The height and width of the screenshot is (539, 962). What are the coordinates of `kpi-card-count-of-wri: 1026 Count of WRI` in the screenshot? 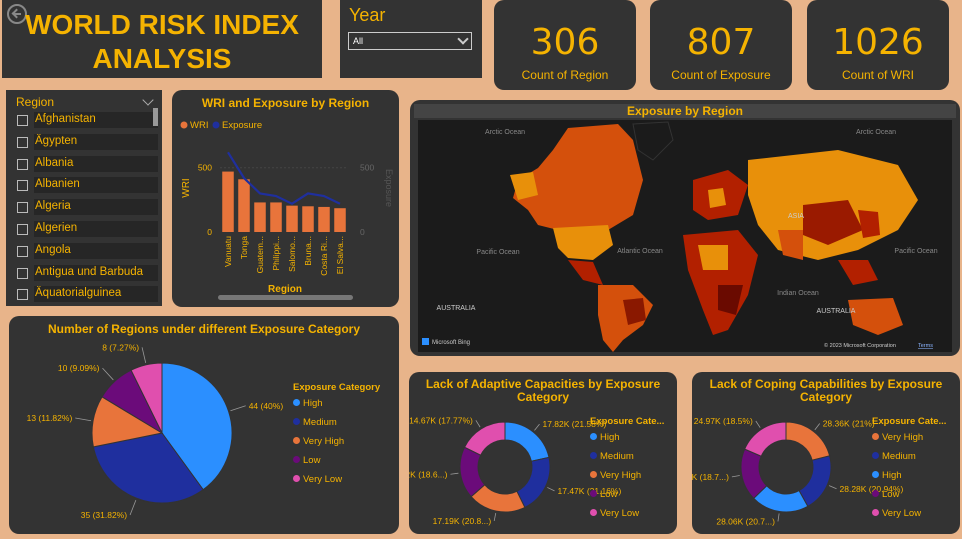 It's located at (878, 45).